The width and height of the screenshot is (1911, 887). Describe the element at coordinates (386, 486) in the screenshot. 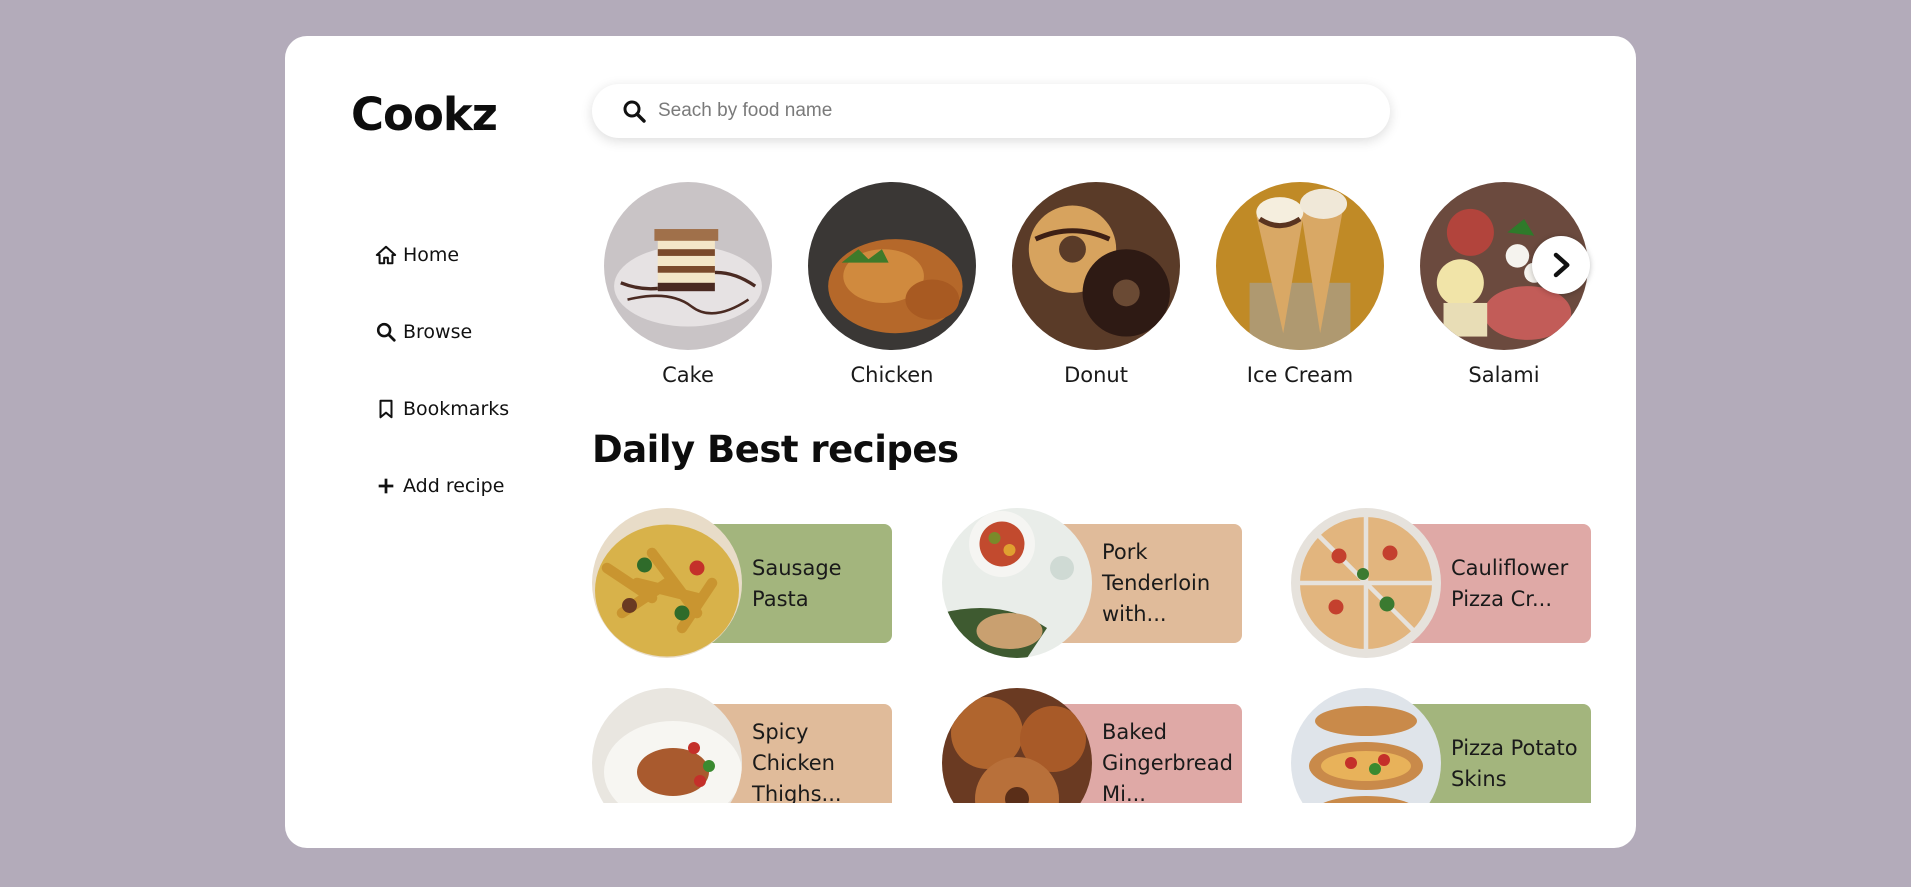

I see `plus-icon` at that location.